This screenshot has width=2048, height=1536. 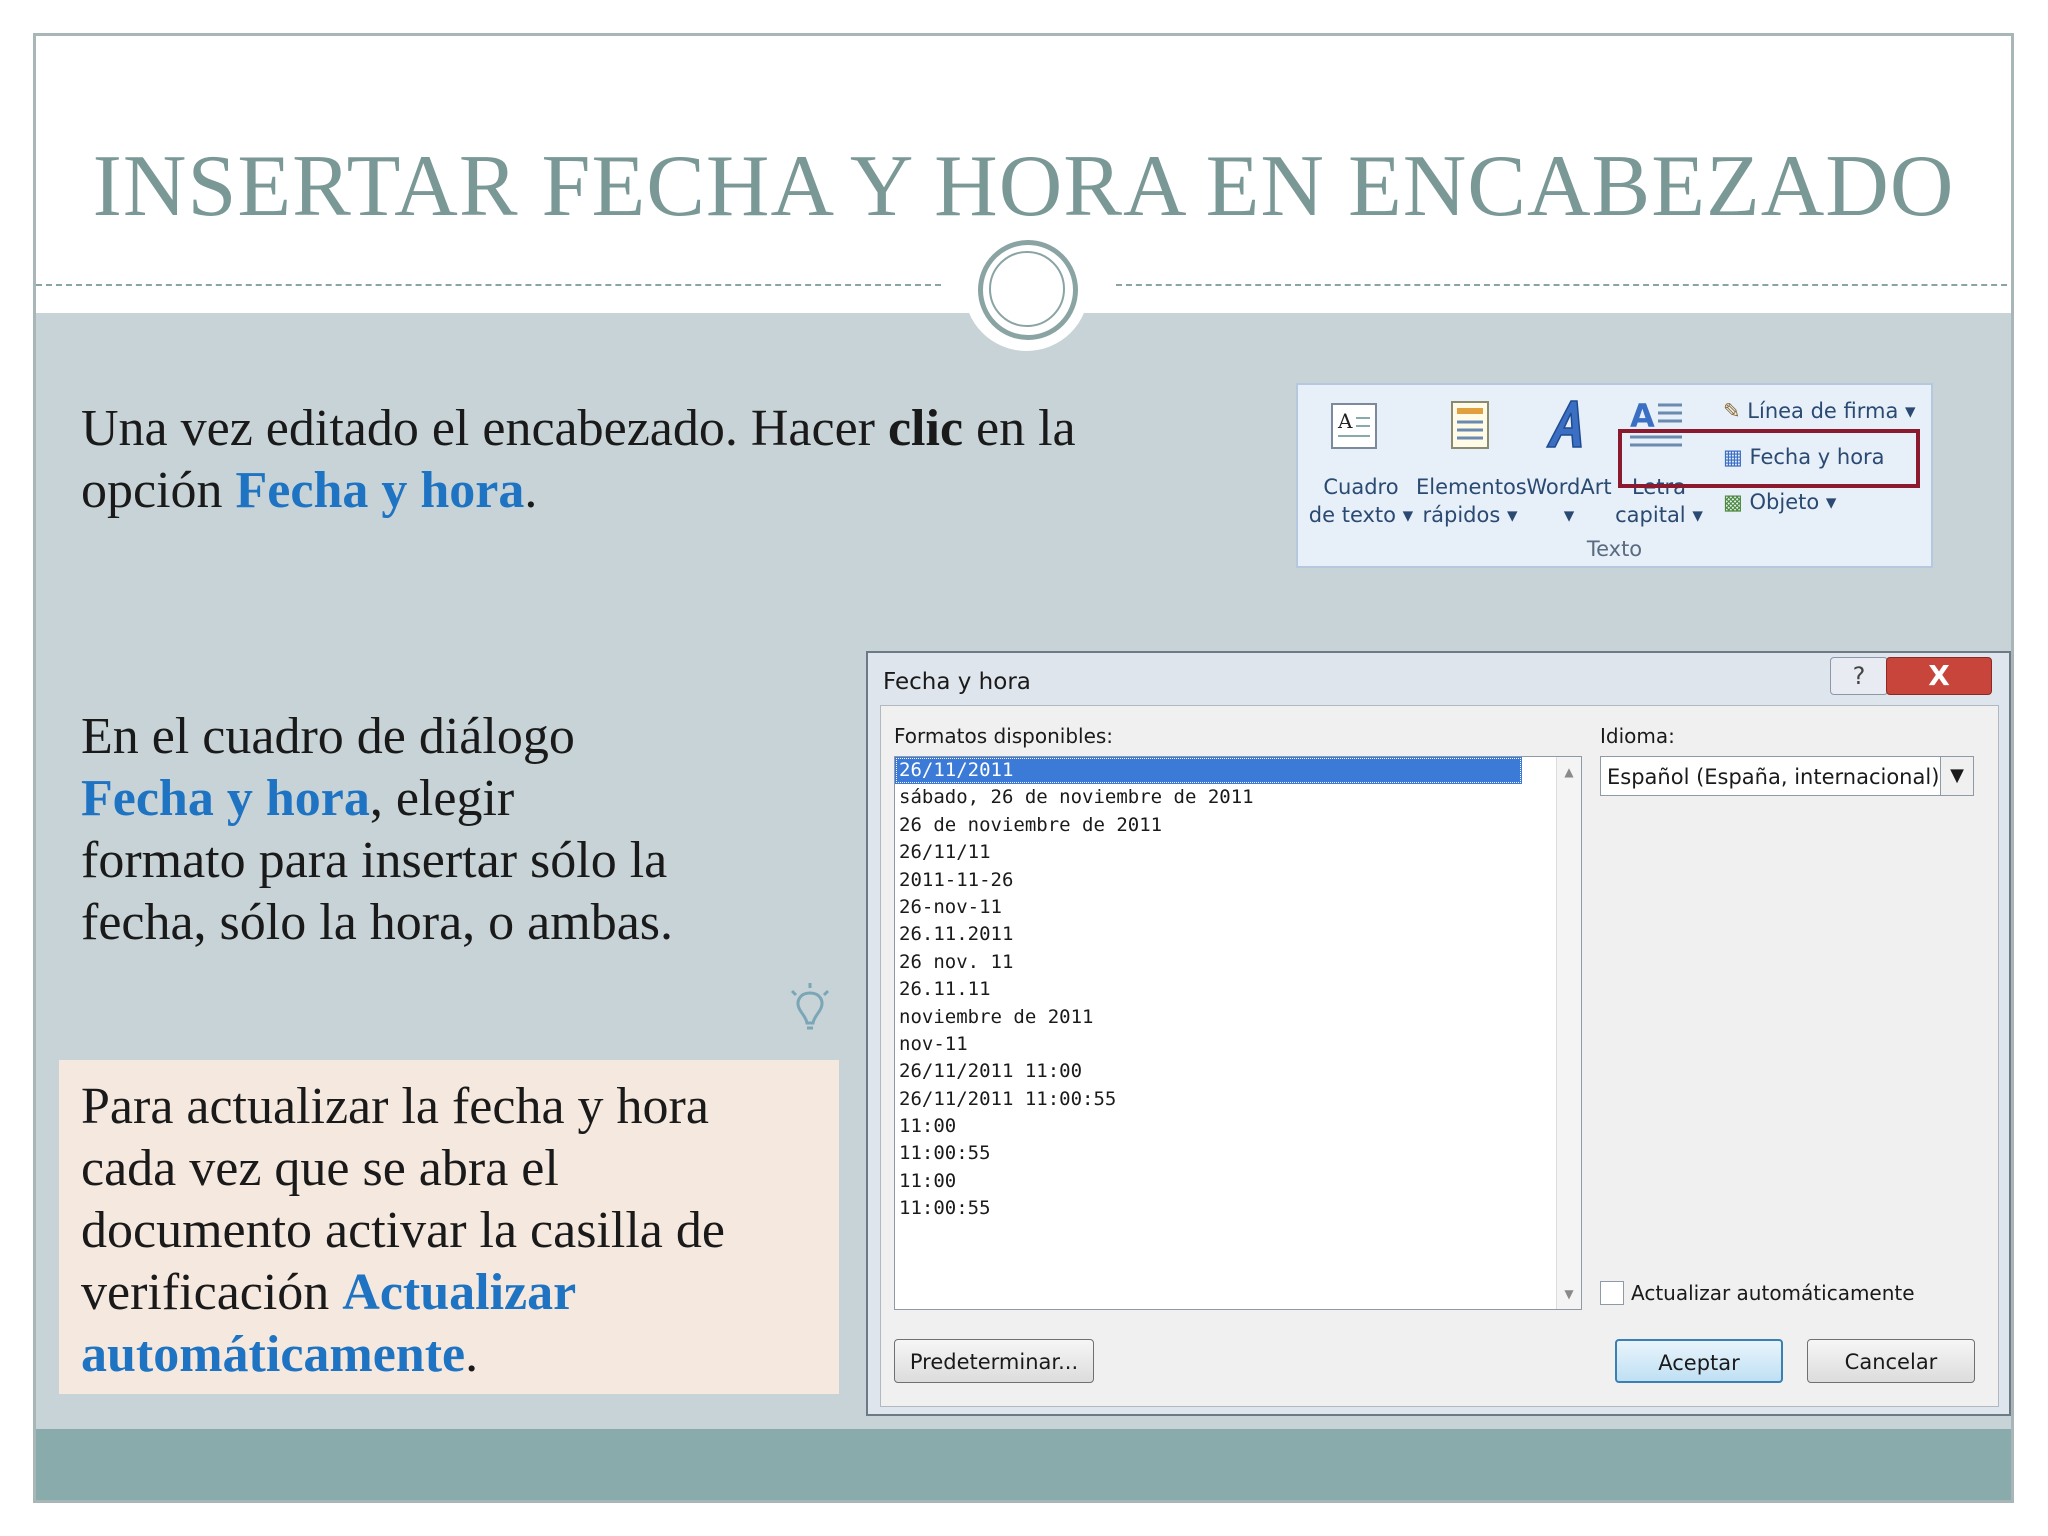 I want to click on text-box-icon: A, so click(x=1354, y=426).